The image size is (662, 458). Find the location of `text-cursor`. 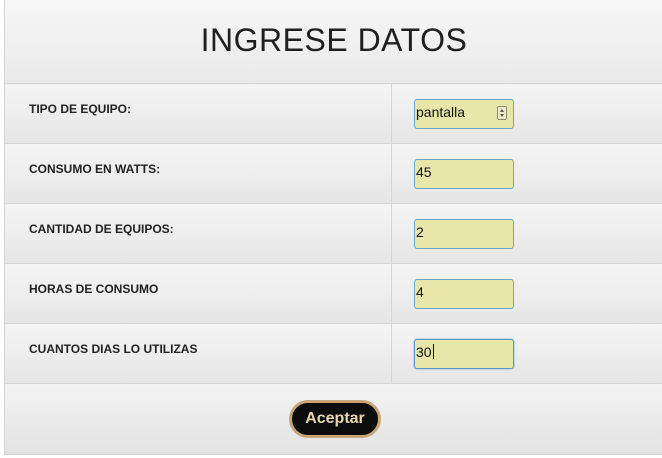

text-cursor is located at coordinates (433, 351).